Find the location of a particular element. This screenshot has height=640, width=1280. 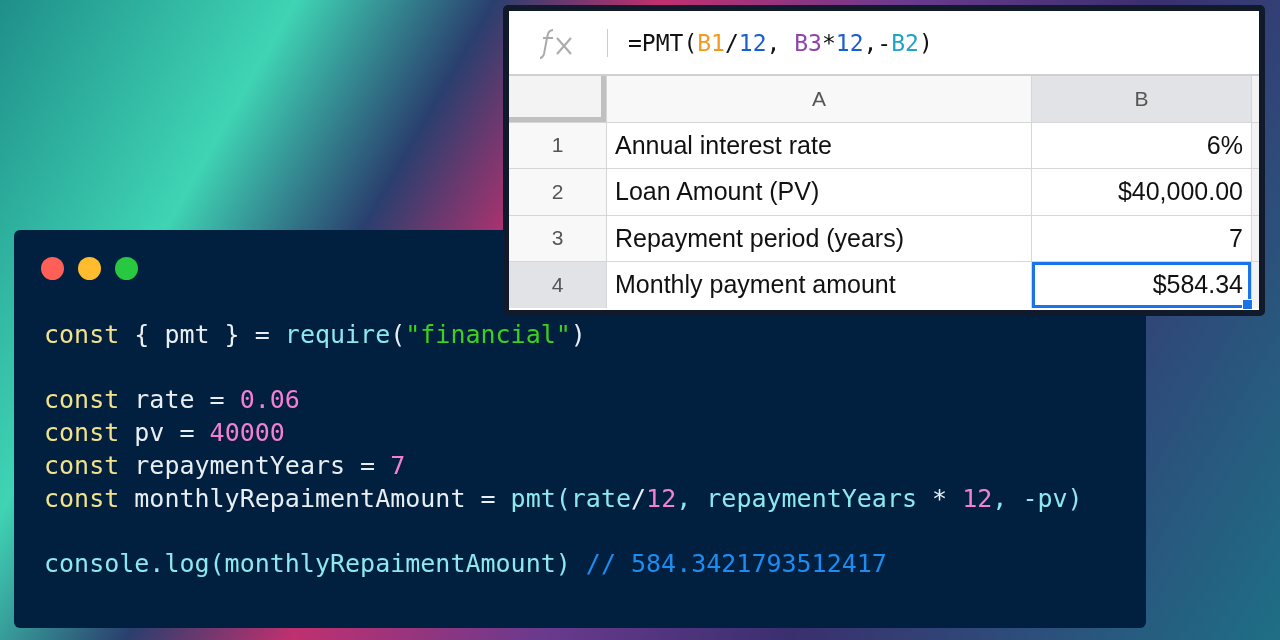

table-cell: Annual interest rate is located at coordinates (819, 145).